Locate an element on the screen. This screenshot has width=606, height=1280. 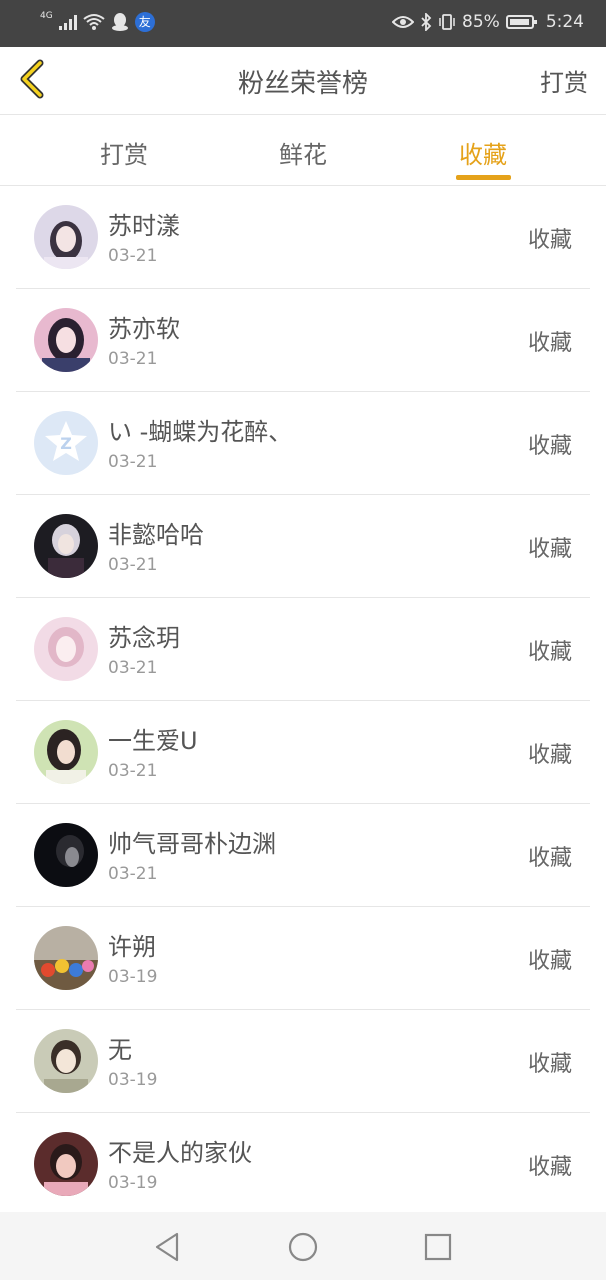
header: 粉丝荣誉榜 打赏 is located at coordinates (303, 81).